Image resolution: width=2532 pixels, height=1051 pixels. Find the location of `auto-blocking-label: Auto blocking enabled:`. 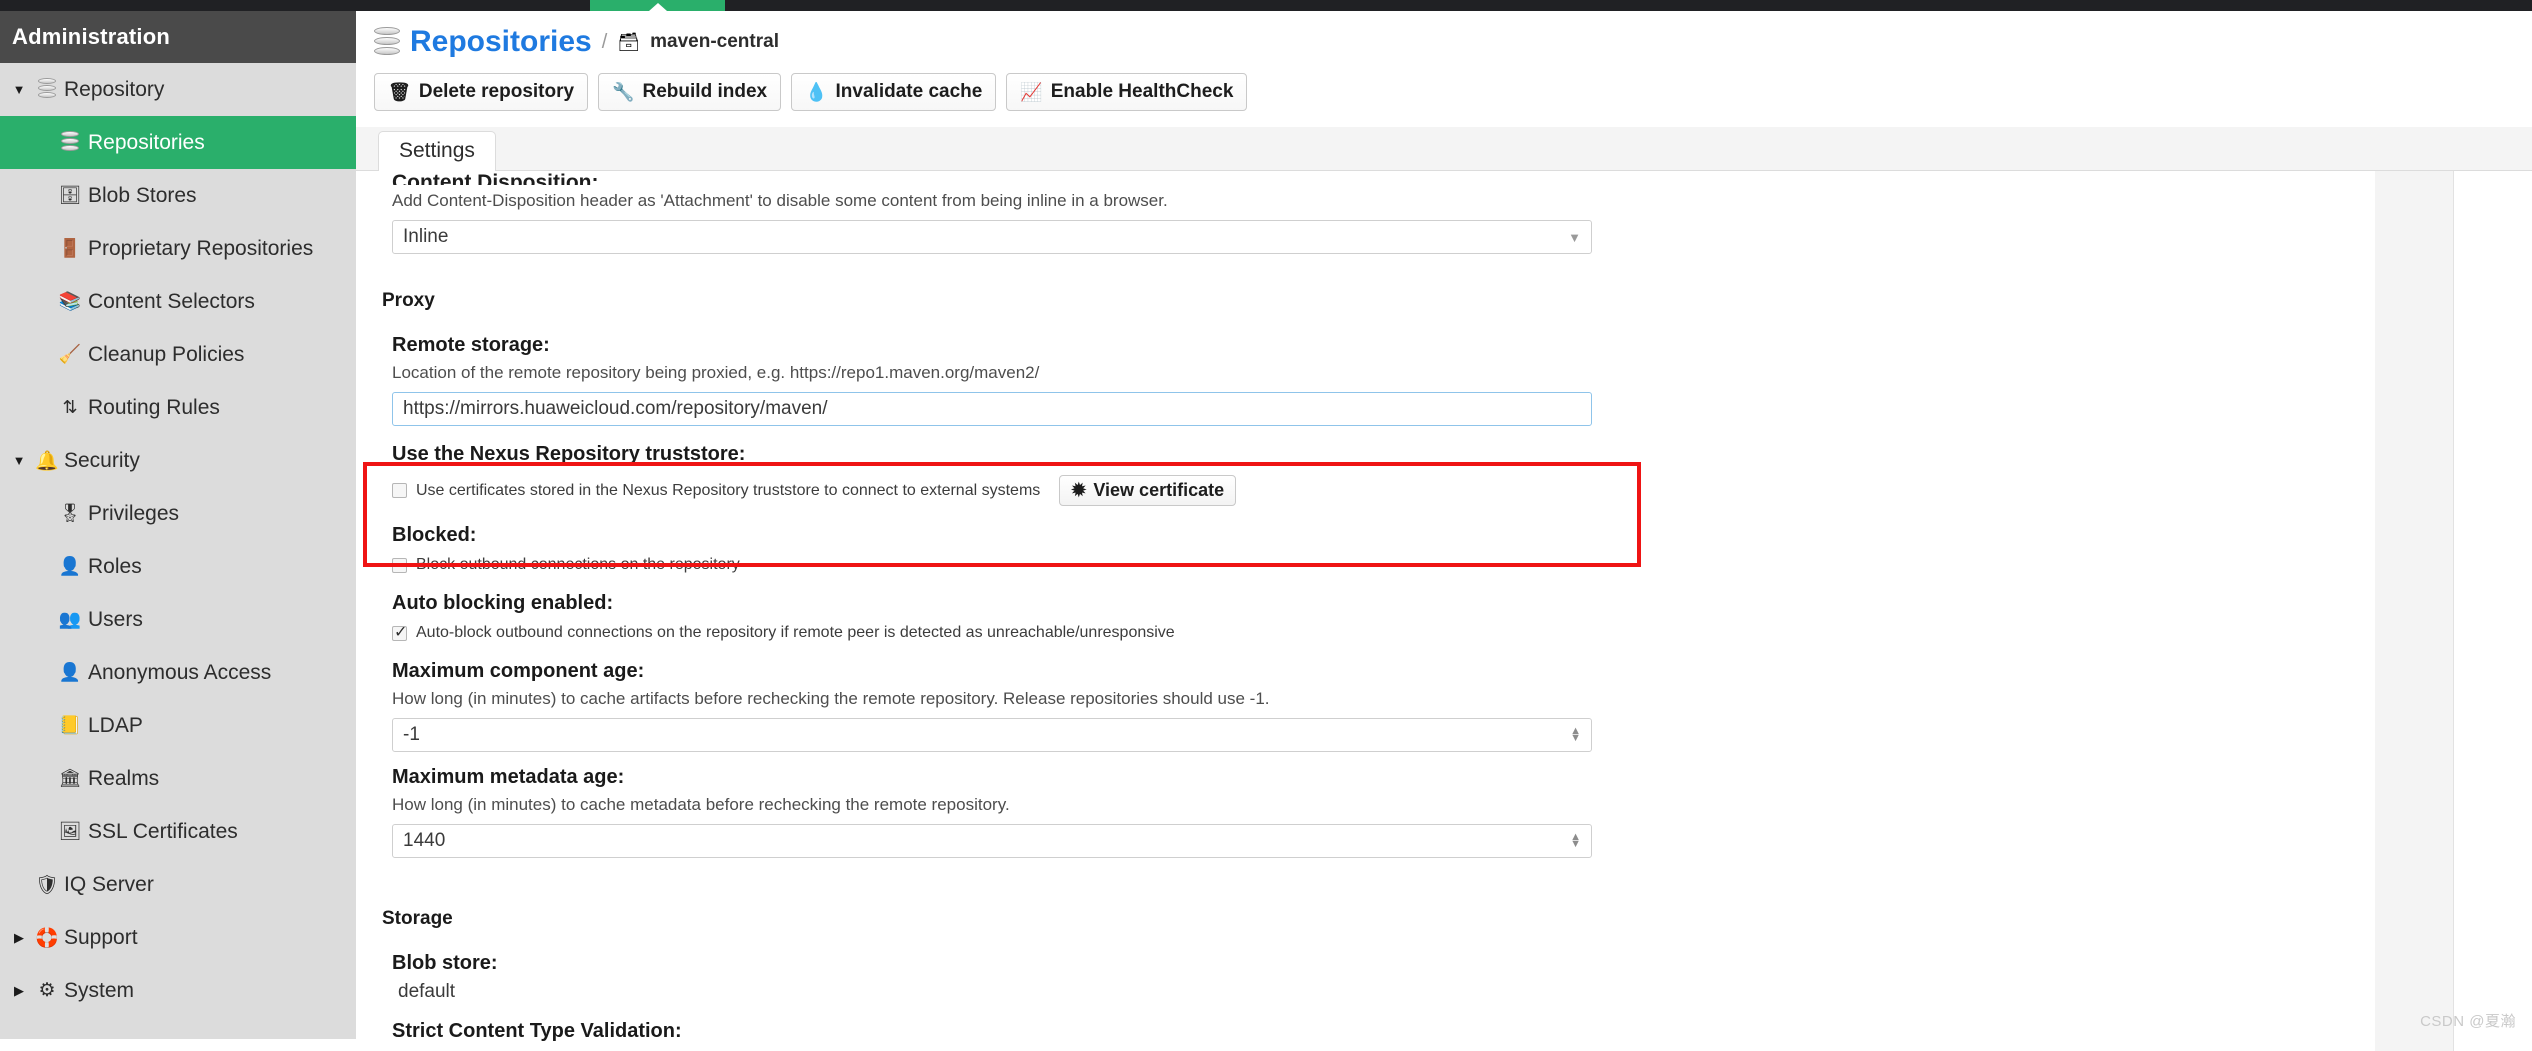

auto-blocking-label: Auto blocking enabled: is located at coordinates (503, 603).